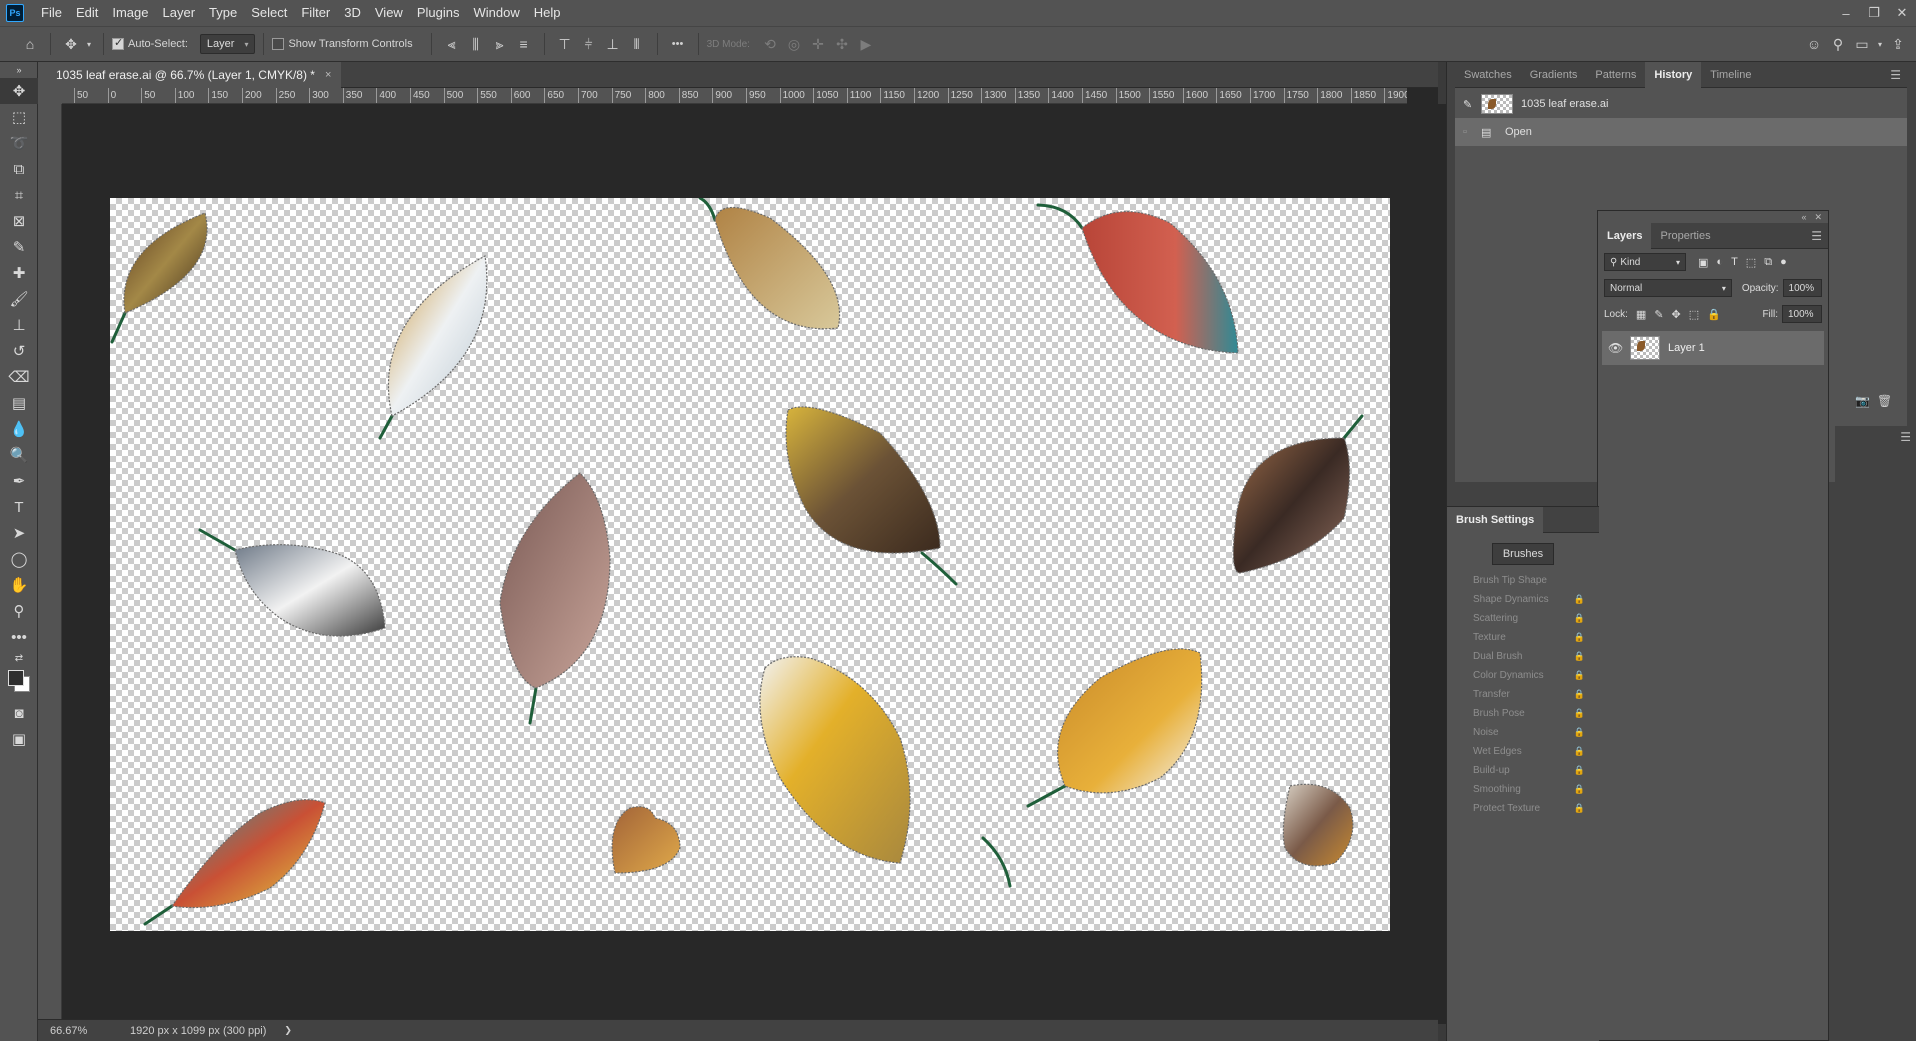 The image size is (1916, 1041). What do you see at coordinates (1803, 217) in the screenshot?
I see `collapse-icon: «` at bounding box center [1803, 217].